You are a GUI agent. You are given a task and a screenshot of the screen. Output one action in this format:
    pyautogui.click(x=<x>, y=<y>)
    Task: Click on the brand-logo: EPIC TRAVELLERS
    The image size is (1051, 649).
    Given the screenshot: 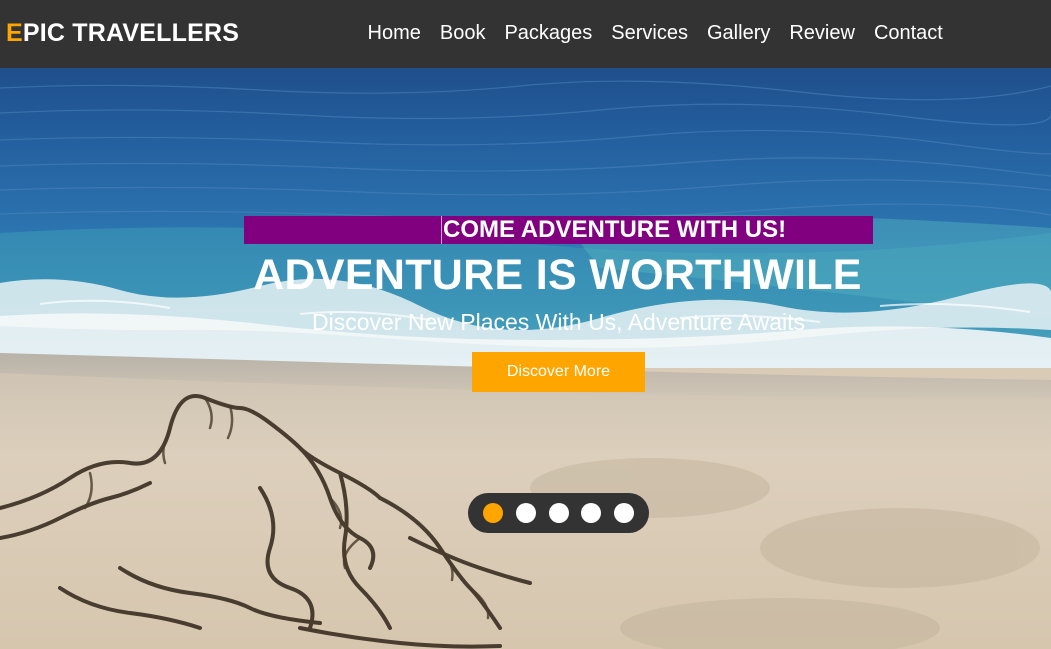 What is the action you would take?
    pyautogui.click(x=122, y=33)
    